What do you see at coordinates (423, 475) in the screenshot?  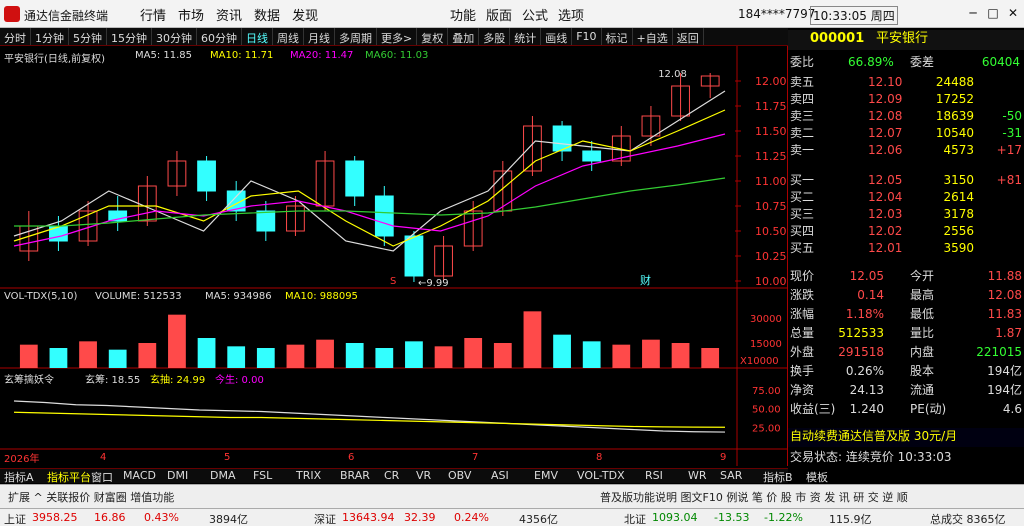 I see `indicator-tab: VR` at bounding box center [423, 475].